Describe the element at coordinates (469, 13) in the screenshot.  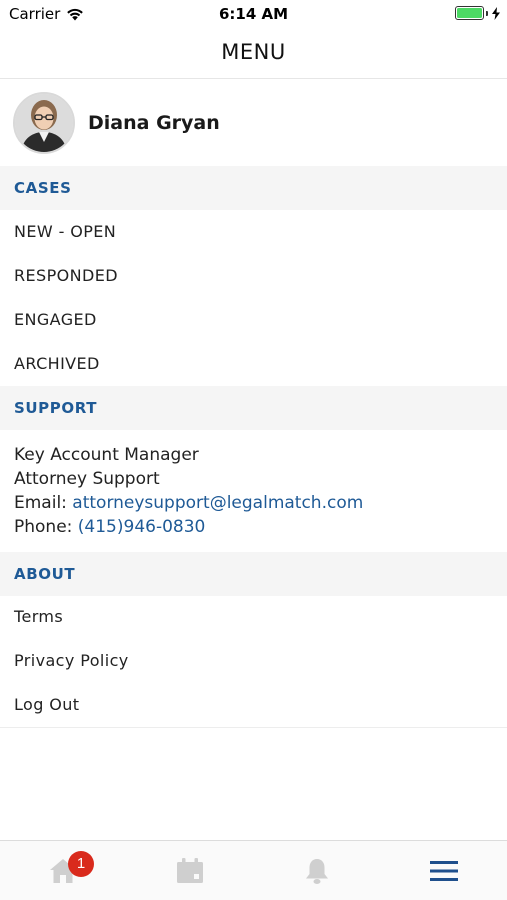
I see `battery-icon` at that location.